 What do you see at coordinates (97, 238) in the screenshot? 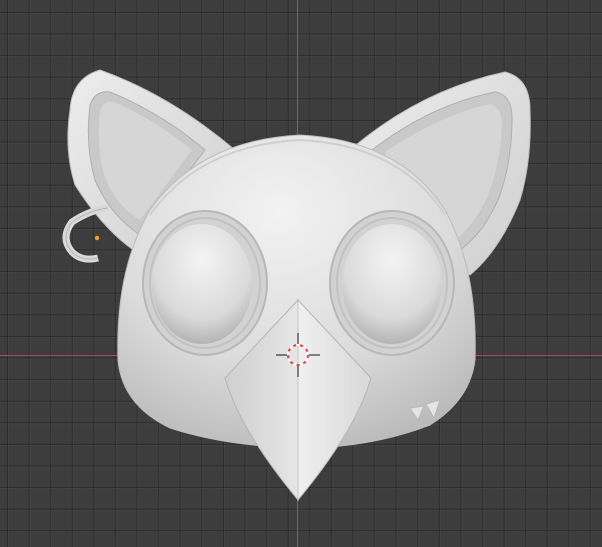
I see `origin-point` at bounding box center [97, 238].